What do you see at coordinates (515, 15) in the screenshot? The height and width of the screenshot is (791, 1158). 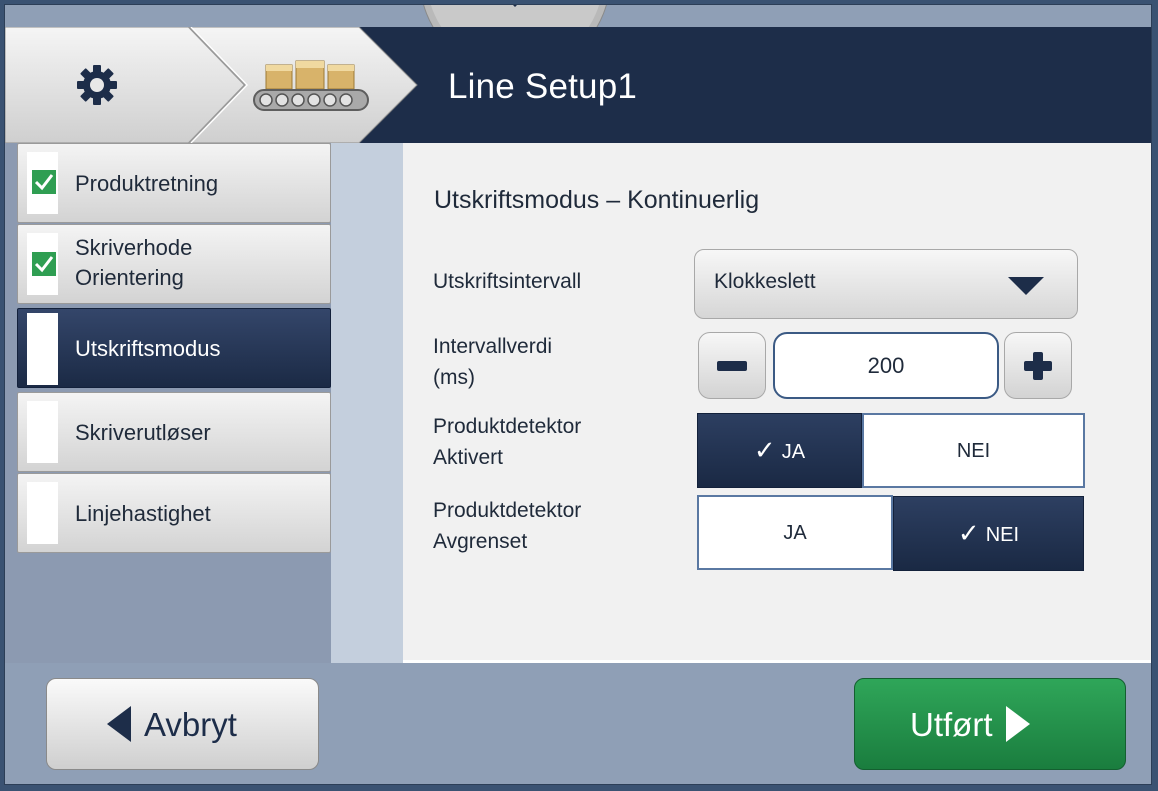 I see `menu-pull-tab` at bounding box center [515, 15].